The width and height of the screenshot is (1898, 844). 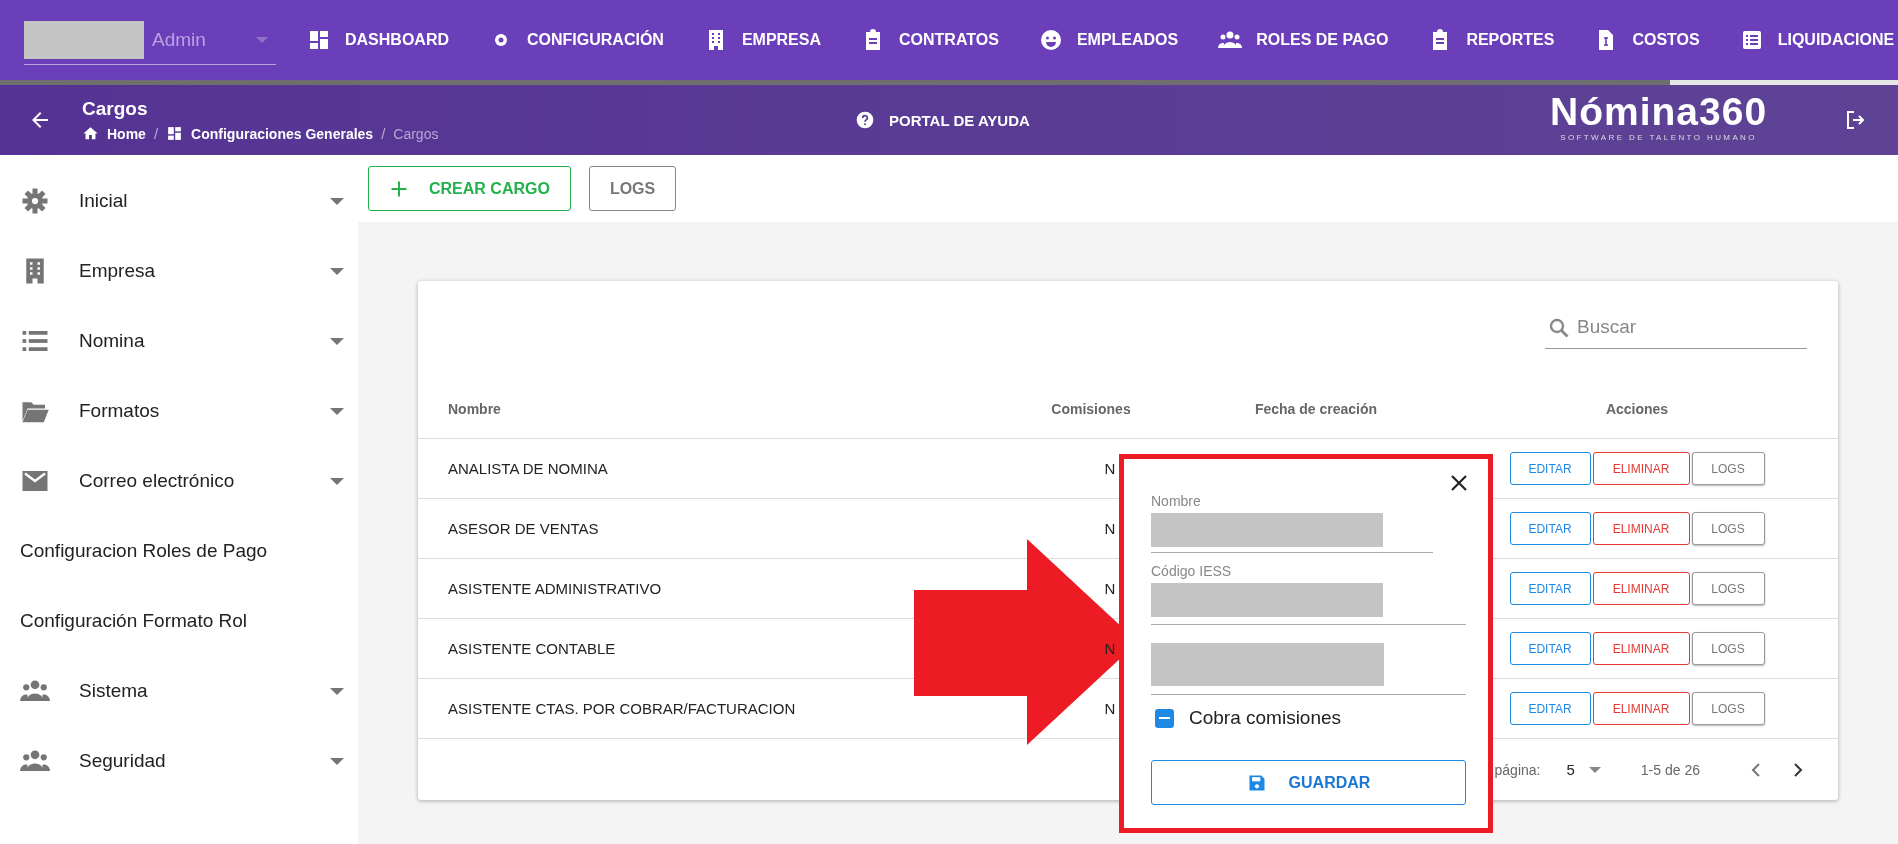 I want to click on sidebar-item: Nomina, so click(x=179, y=341).